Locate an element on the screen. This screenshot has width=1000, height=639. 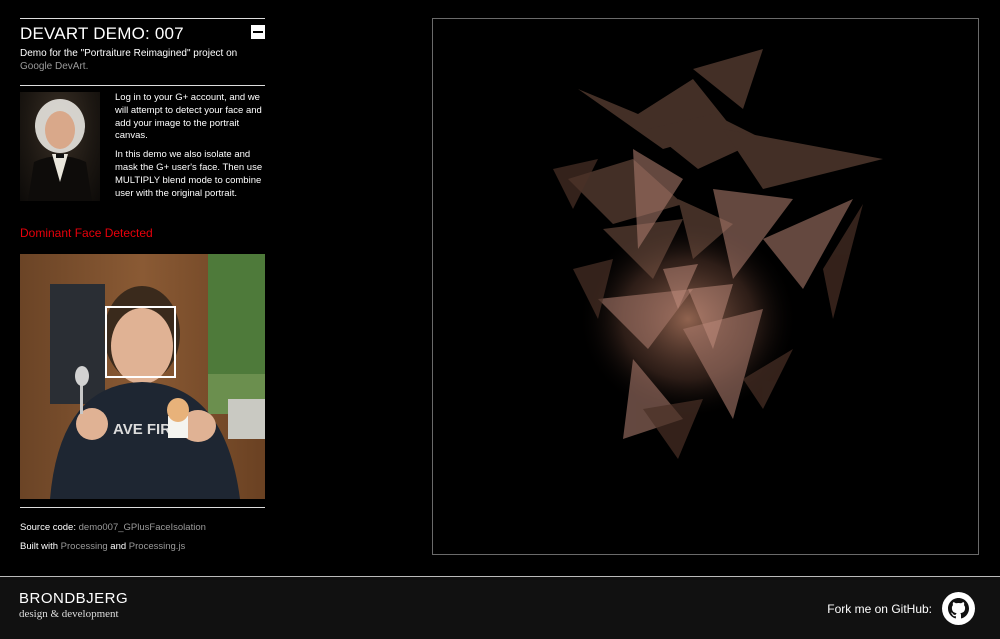
github-fork: Fork me on GitHub: is located at coordinates (901, 608).